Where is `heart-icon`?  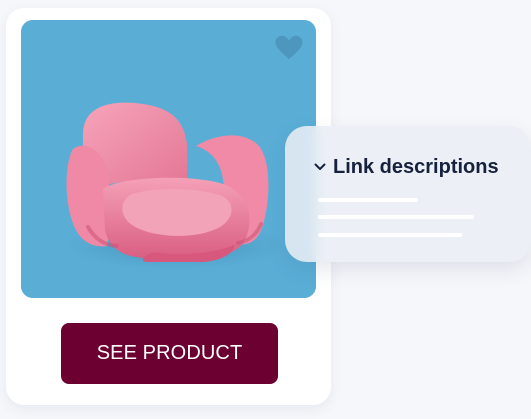 heart-icon is located at coordinates (289, 47).